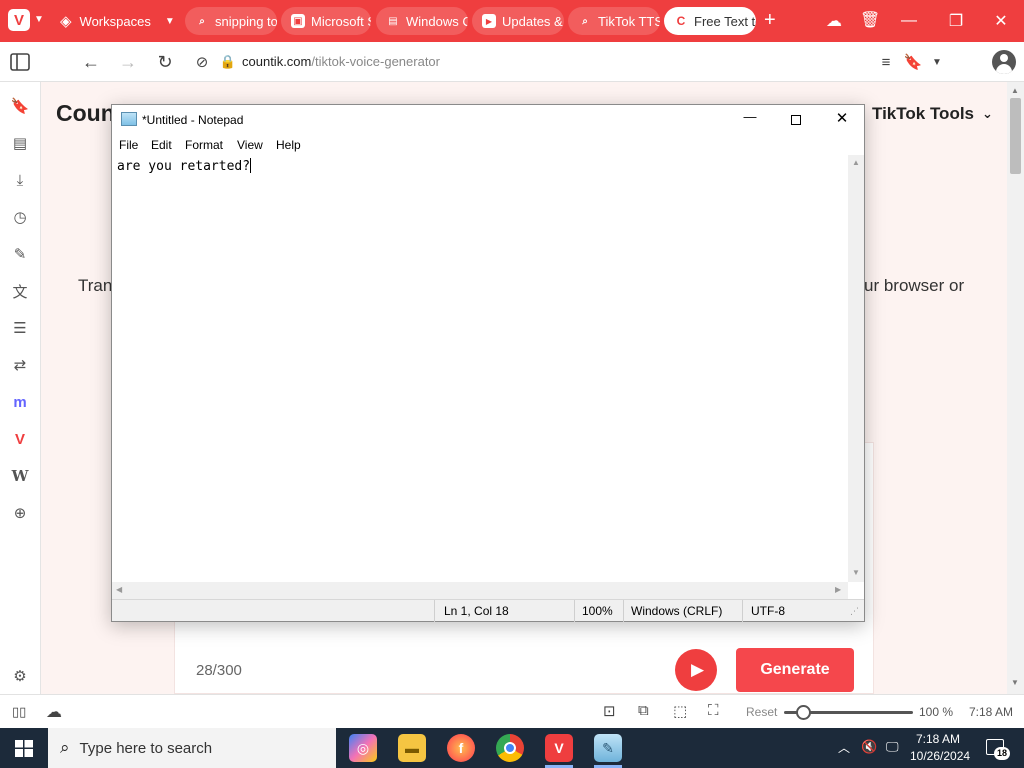 The height and width of the screenshot is (768, 1024). I want to click on zoom-value: 100 %, so click(936, 712).